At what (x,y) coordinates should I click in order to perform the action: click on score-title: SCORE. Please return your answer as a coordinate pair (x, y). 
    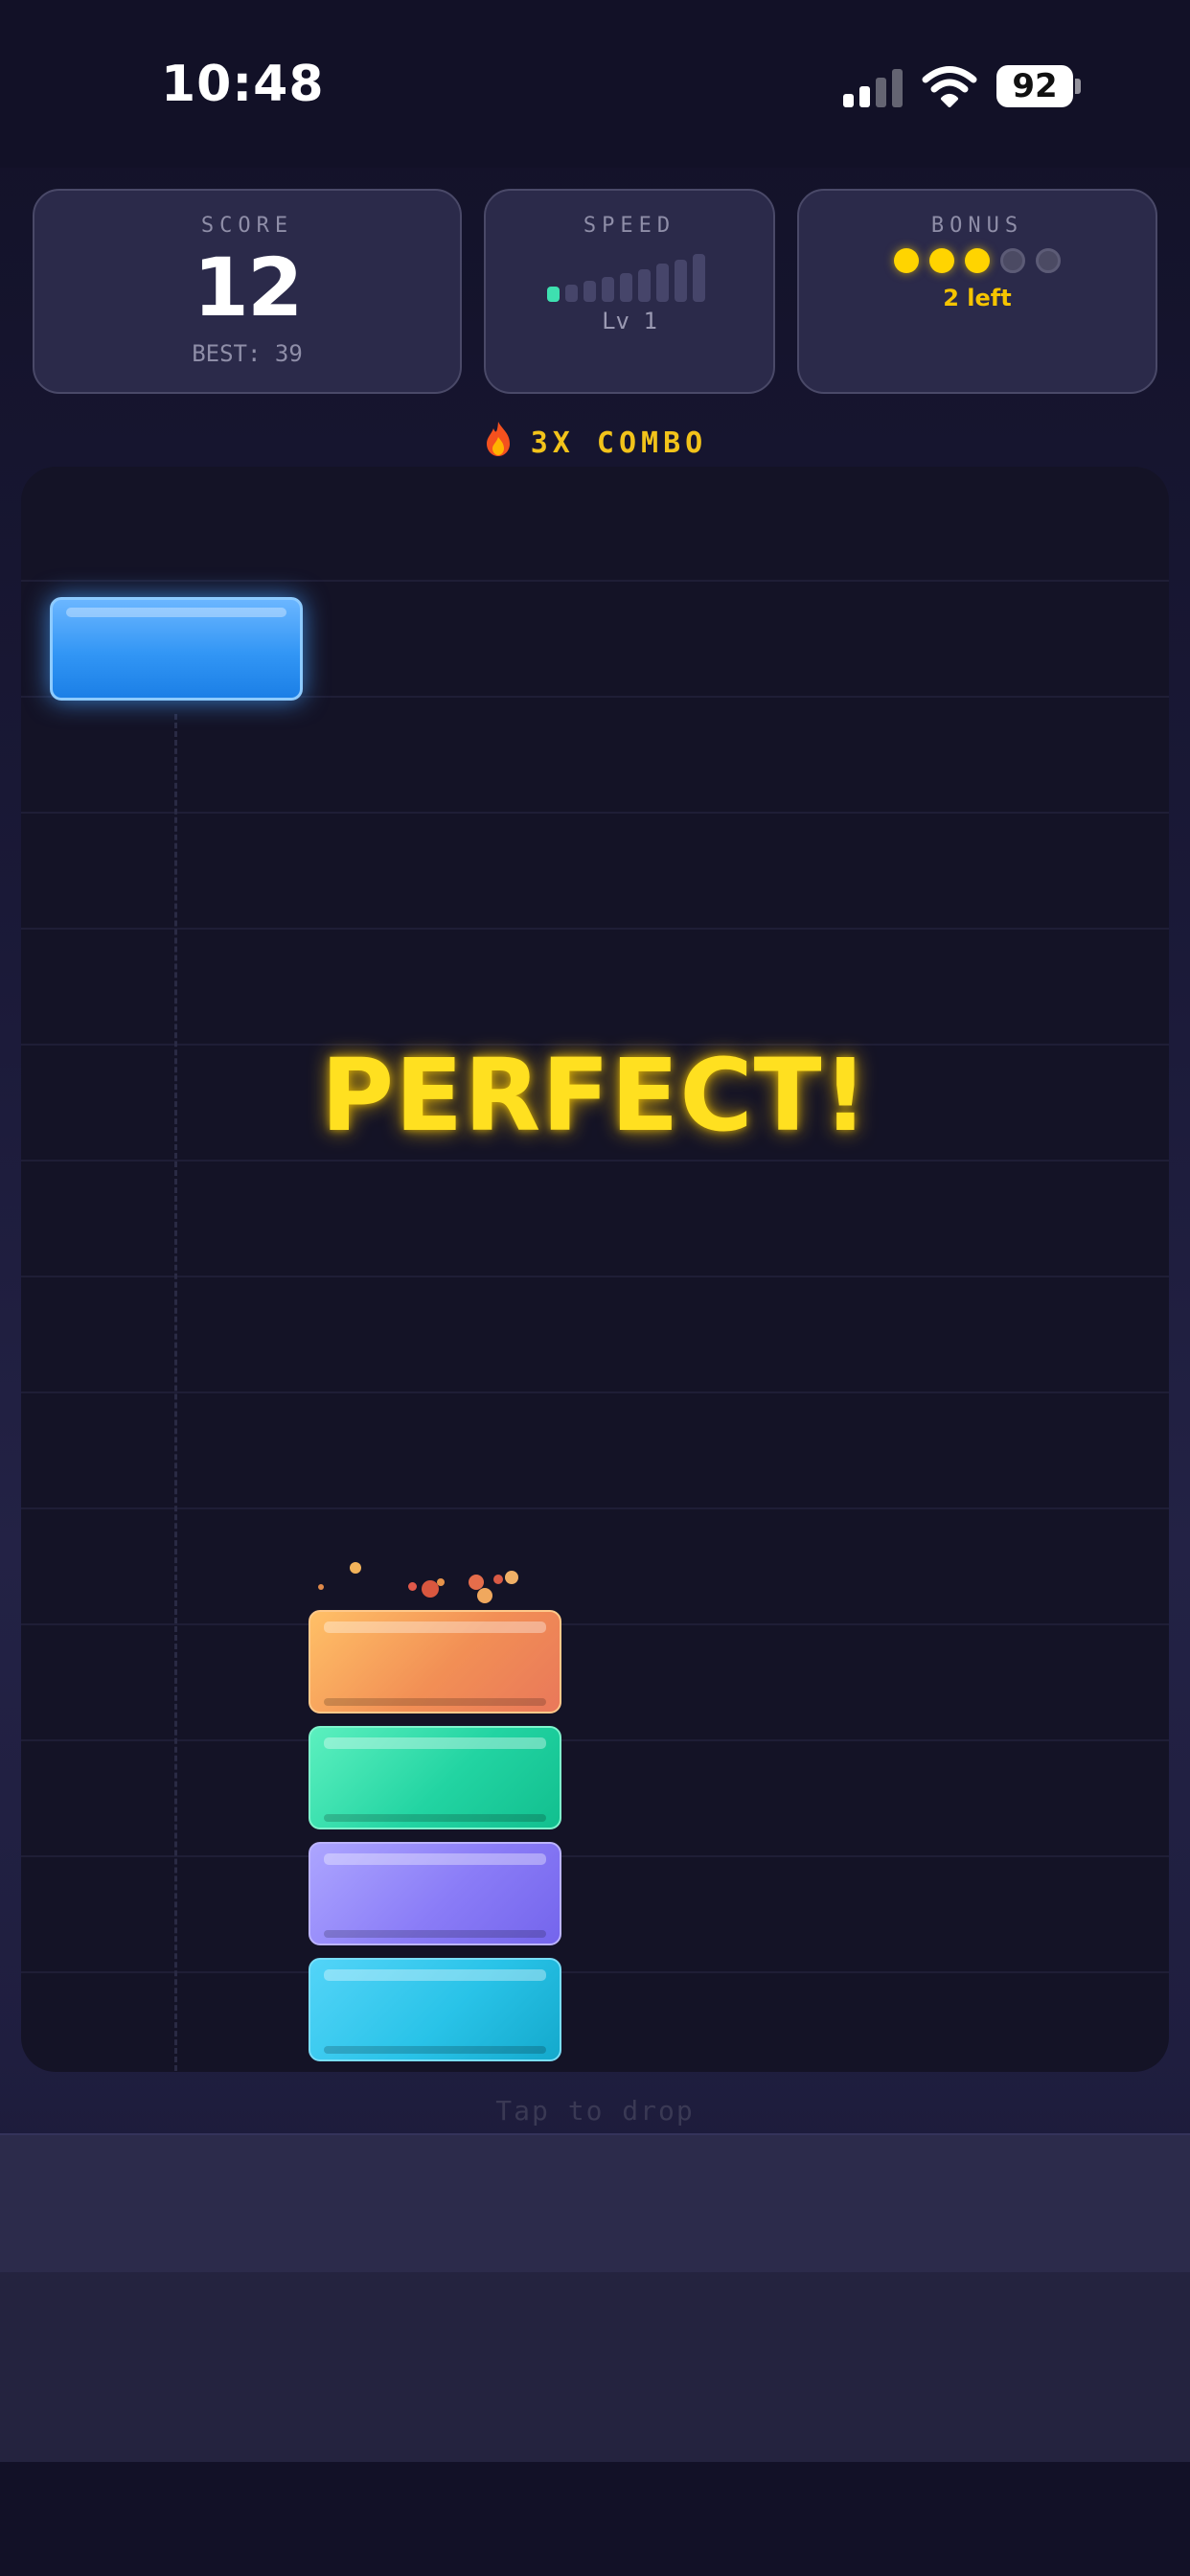
    Looking at the image, I should click on (247, 226).